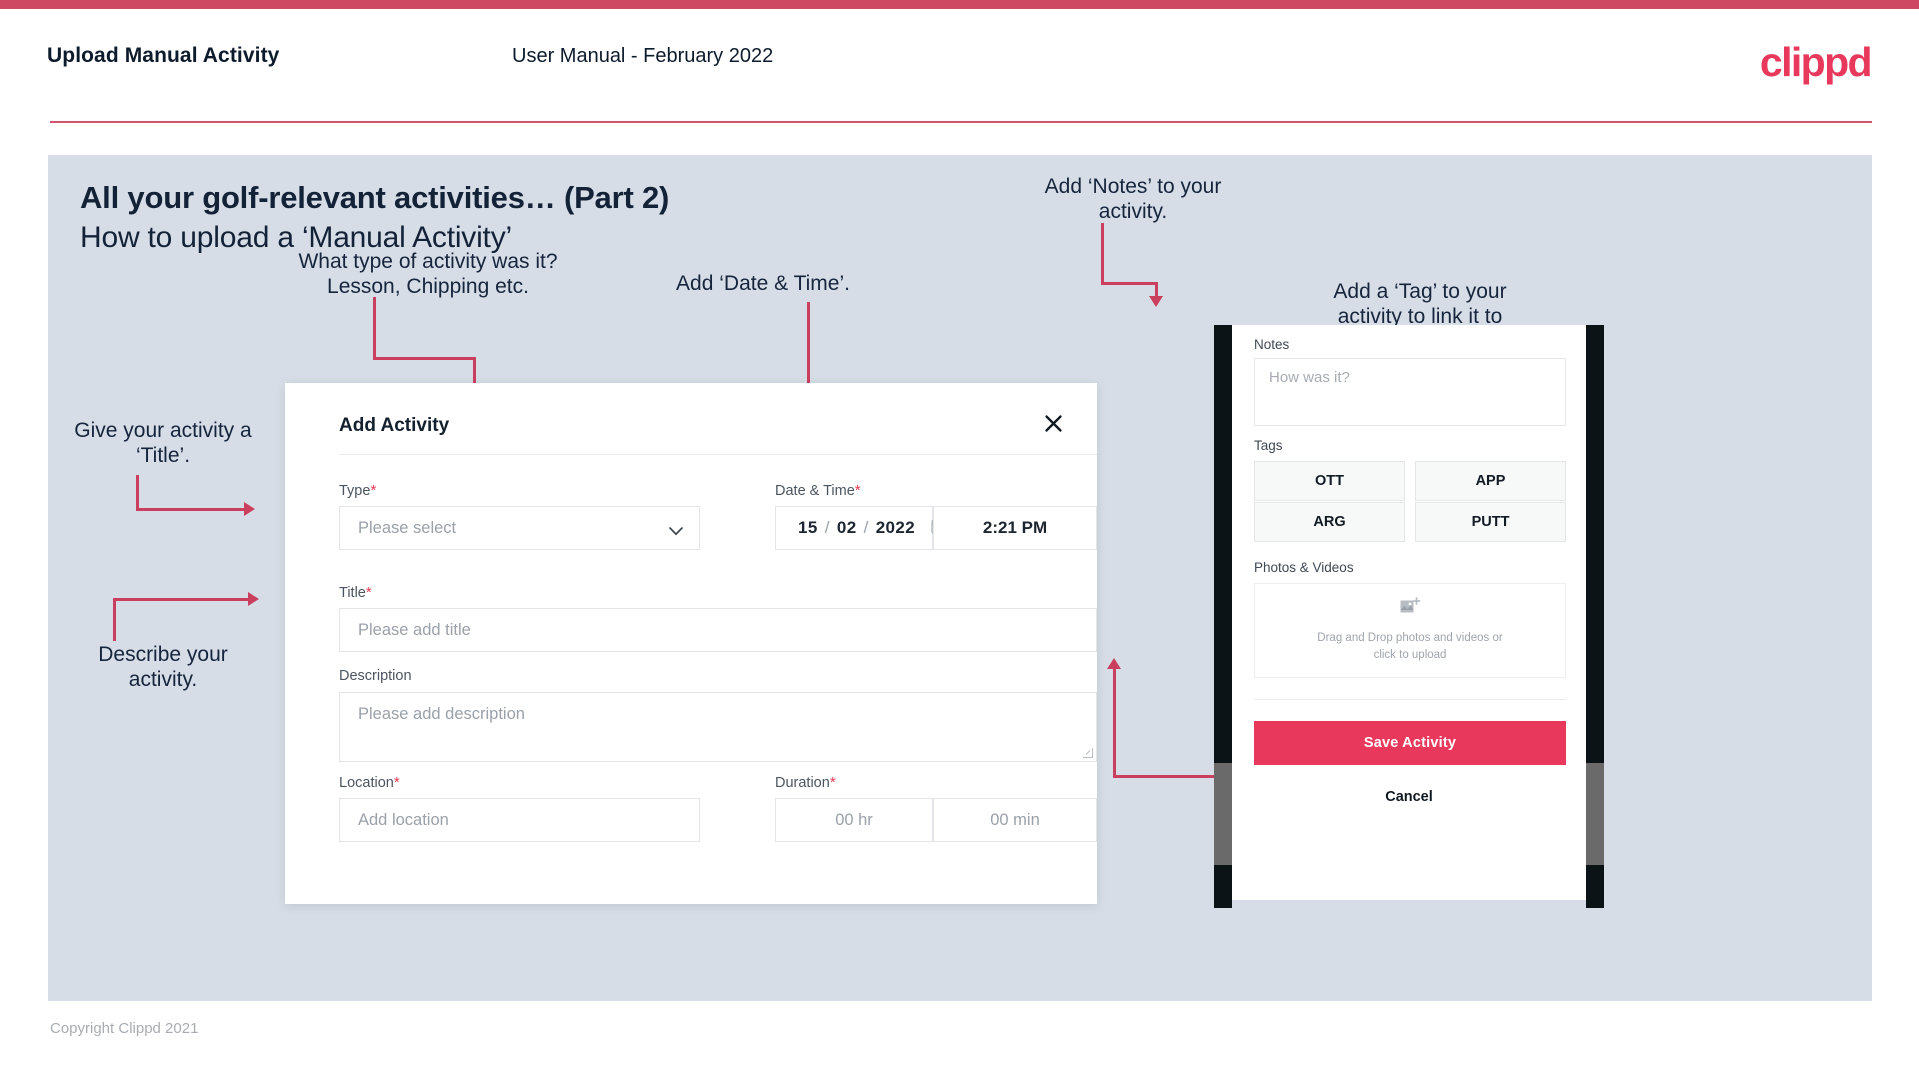 This screenshot has height=1079, width=1919. Describe the element at coordinates (1409, 797) in the screenshot. I see `cancel-button: Cancel` at that location.